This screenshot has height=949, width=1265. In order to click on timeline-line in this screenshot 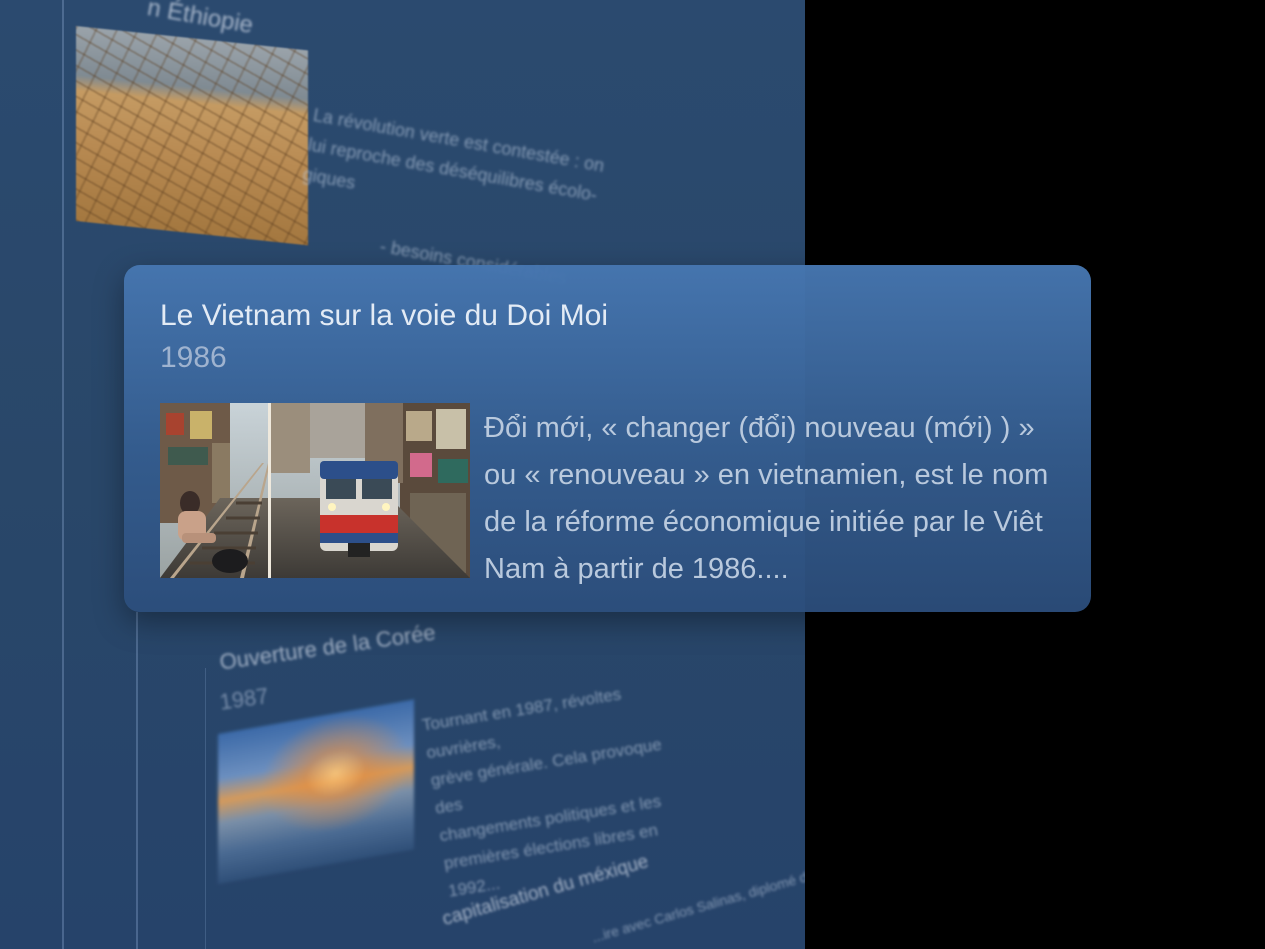, I will do `click(63, 474)`.